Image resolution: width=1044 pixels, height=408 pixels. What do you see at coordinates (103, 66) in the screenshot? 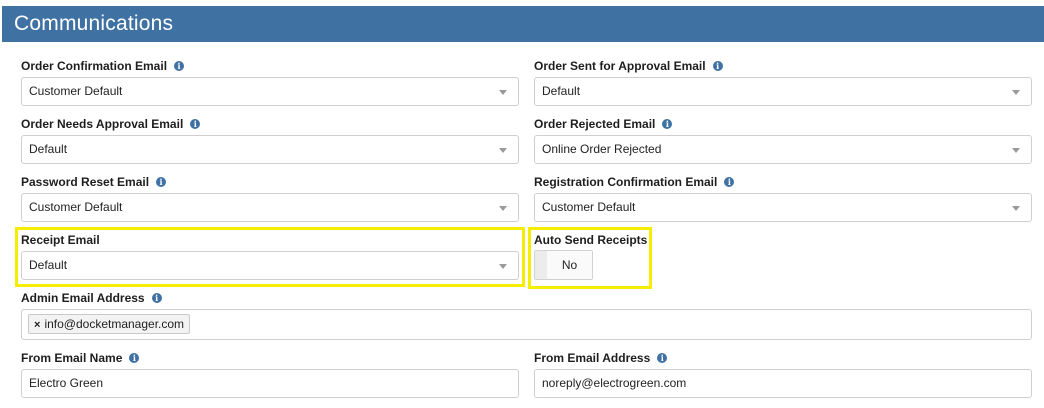
I see `order-confirmation-label: Order Confirmation Email i` at bounding box center [103, 66].